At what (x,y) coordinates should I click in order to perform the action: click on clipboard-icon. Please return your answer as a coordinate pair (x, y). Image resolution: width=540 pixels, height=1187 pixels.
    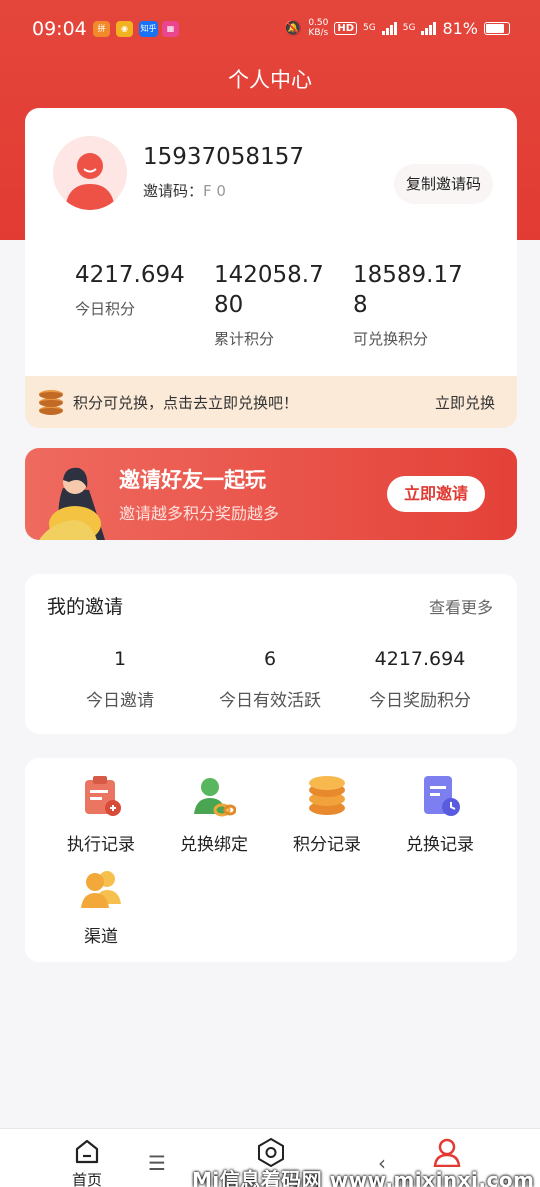
    Looking at the image, I should click on (103, 796).